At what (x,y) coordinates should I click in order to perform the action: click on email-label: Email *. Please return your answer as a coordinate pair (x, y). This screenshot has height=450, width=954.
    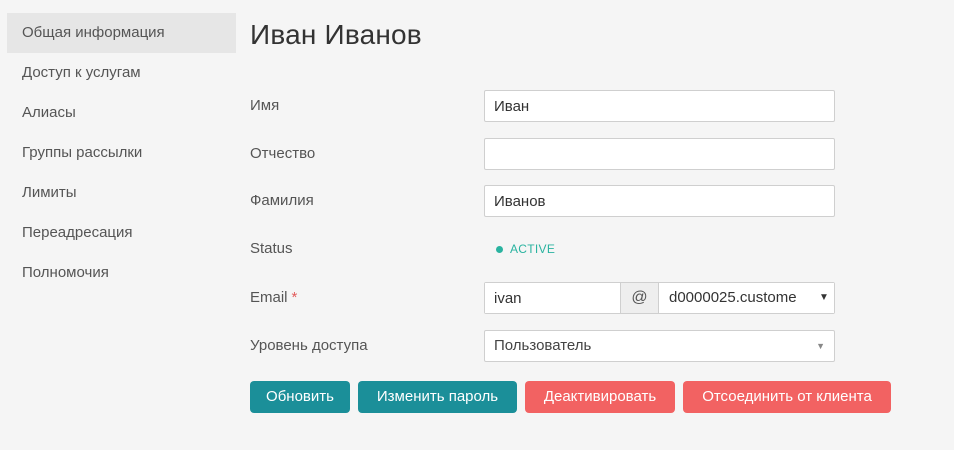
    Looking at the image, I should click on (273, 298).